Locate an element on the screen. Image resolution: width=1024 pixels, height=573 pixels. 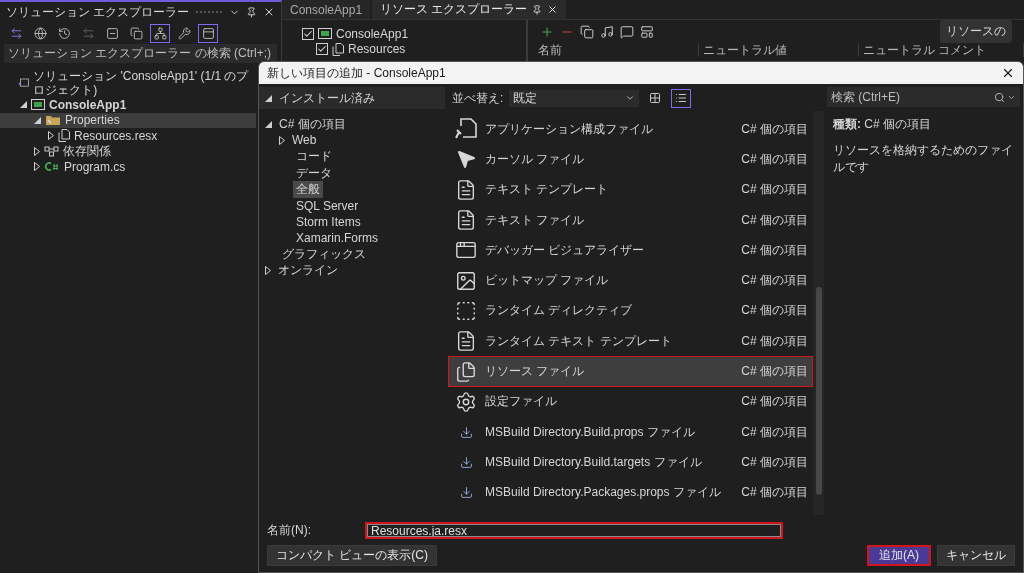
category-label: オンライン is located at coordinates (308, 271).